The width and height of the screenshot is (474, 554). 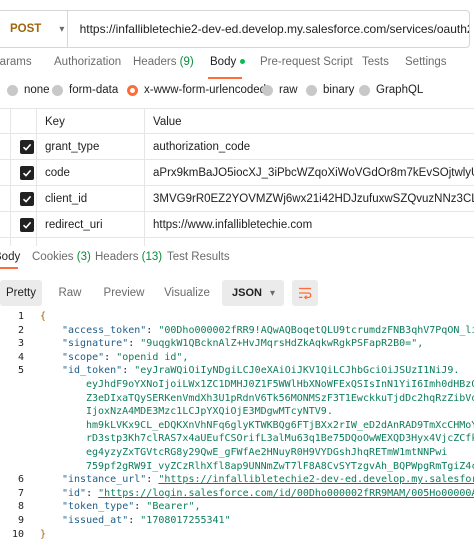 I want to click on tab-label: Tests, so click(x=375, y=62).